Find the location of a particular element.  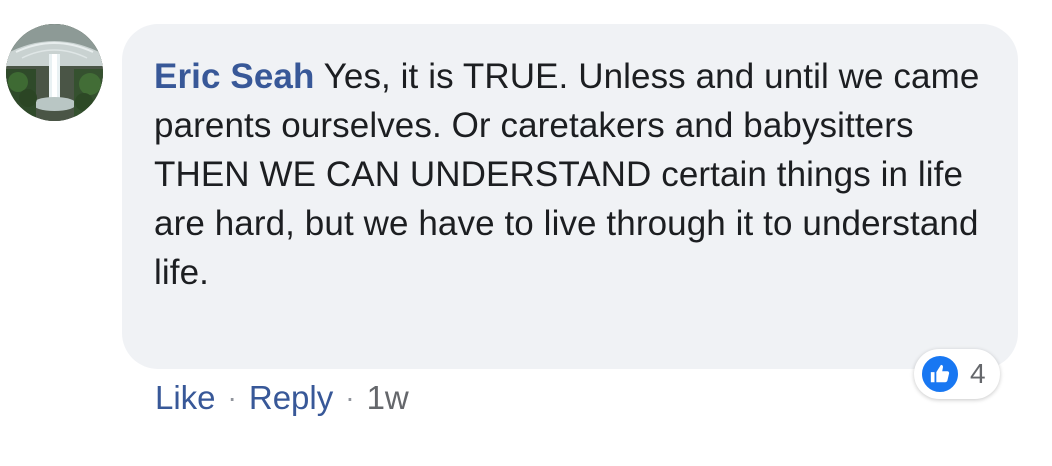

reaction-summary: 4 is located at coordinates (957, 374).